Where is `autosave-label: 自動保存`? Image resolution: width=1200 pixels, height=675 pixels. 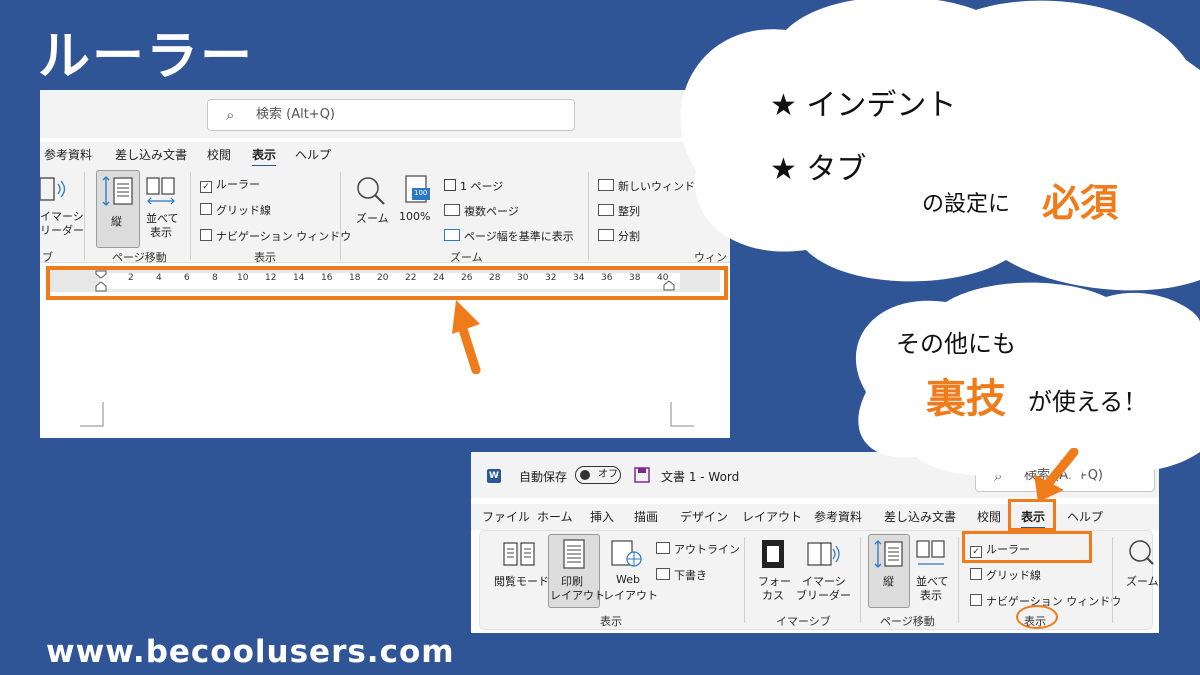 autosave-label: 自動保存 is located at coordinates (543, 477).